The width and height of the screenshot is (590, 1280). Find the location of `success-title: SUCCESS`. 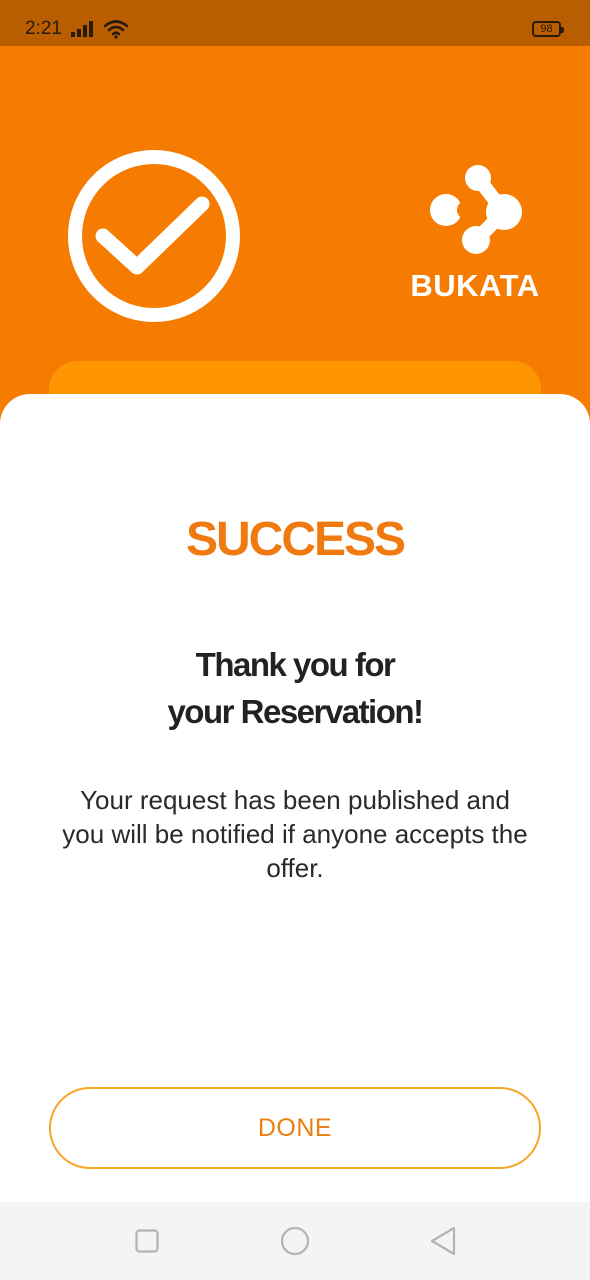

success-title: SUCCESS is located at coordinates (295, 539).